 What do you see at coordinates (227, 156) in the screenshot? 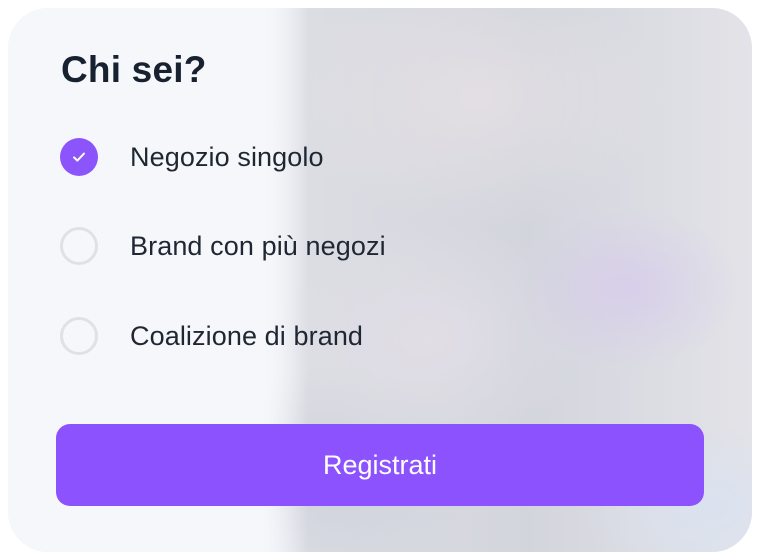
I see `option-label: Negozio singolo` at bounding box center [227, 156].